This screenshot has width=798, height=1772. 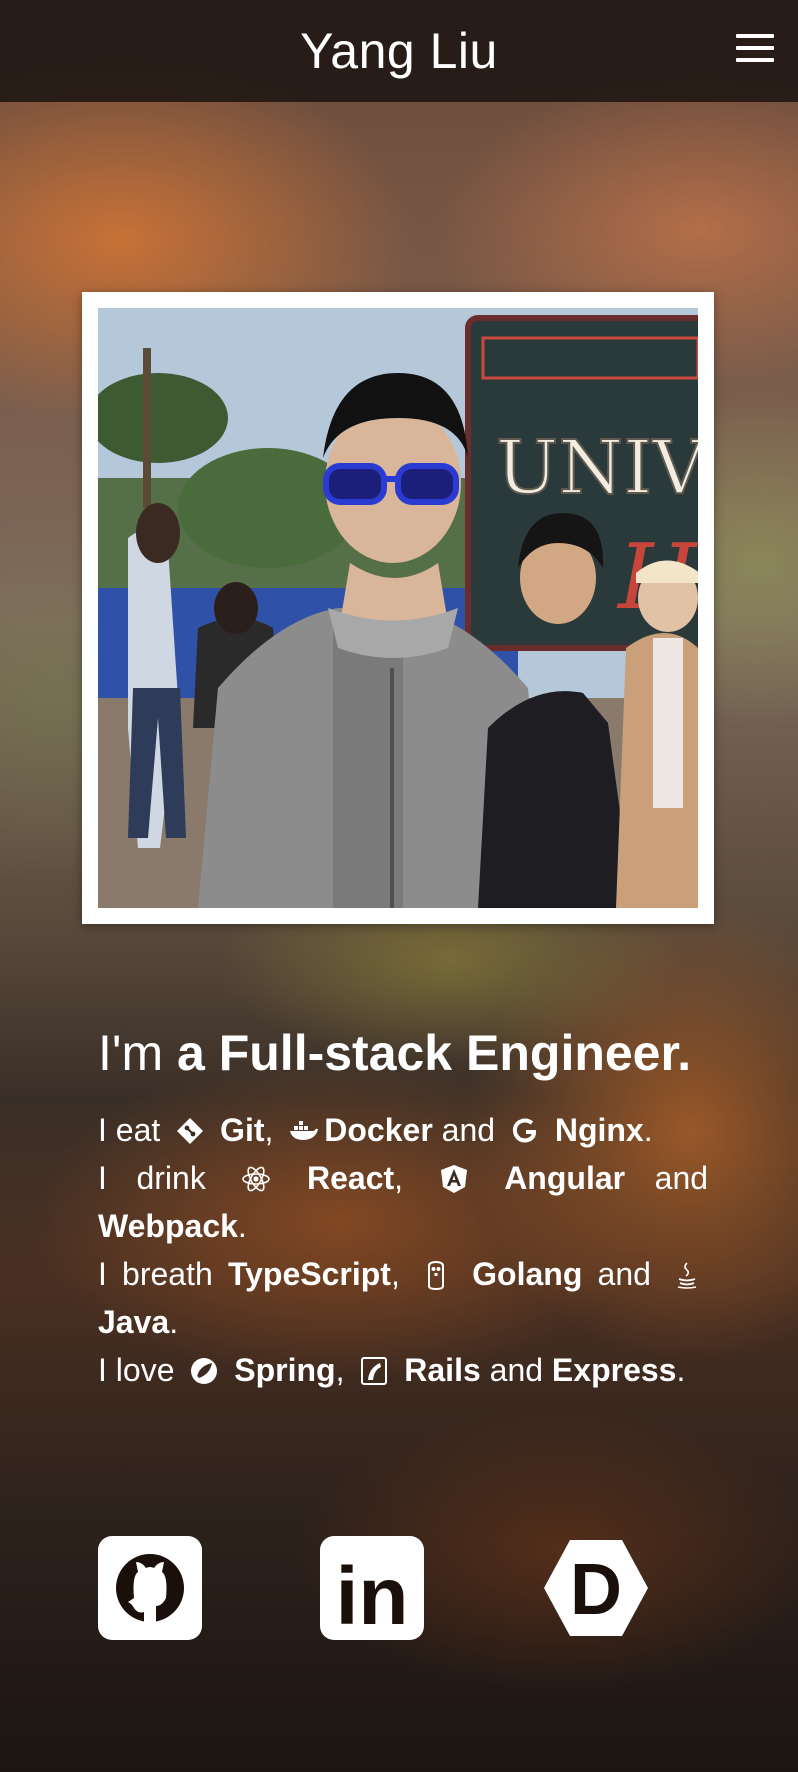 What do you see at coordinates (152, 1178) in the screenshot?
I see `stack-verb: I drink` at bounding box center [152, 1178].